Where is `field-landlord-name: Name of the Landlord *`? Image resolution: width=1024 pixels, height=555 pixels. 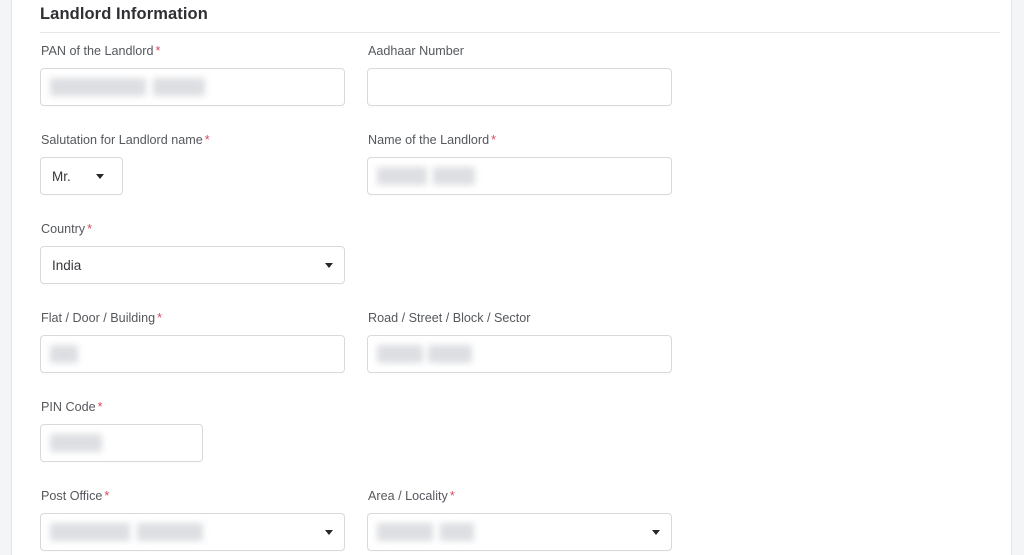
field-landlord-name: Name of the Landlord * is located at coordinates (519, 164).